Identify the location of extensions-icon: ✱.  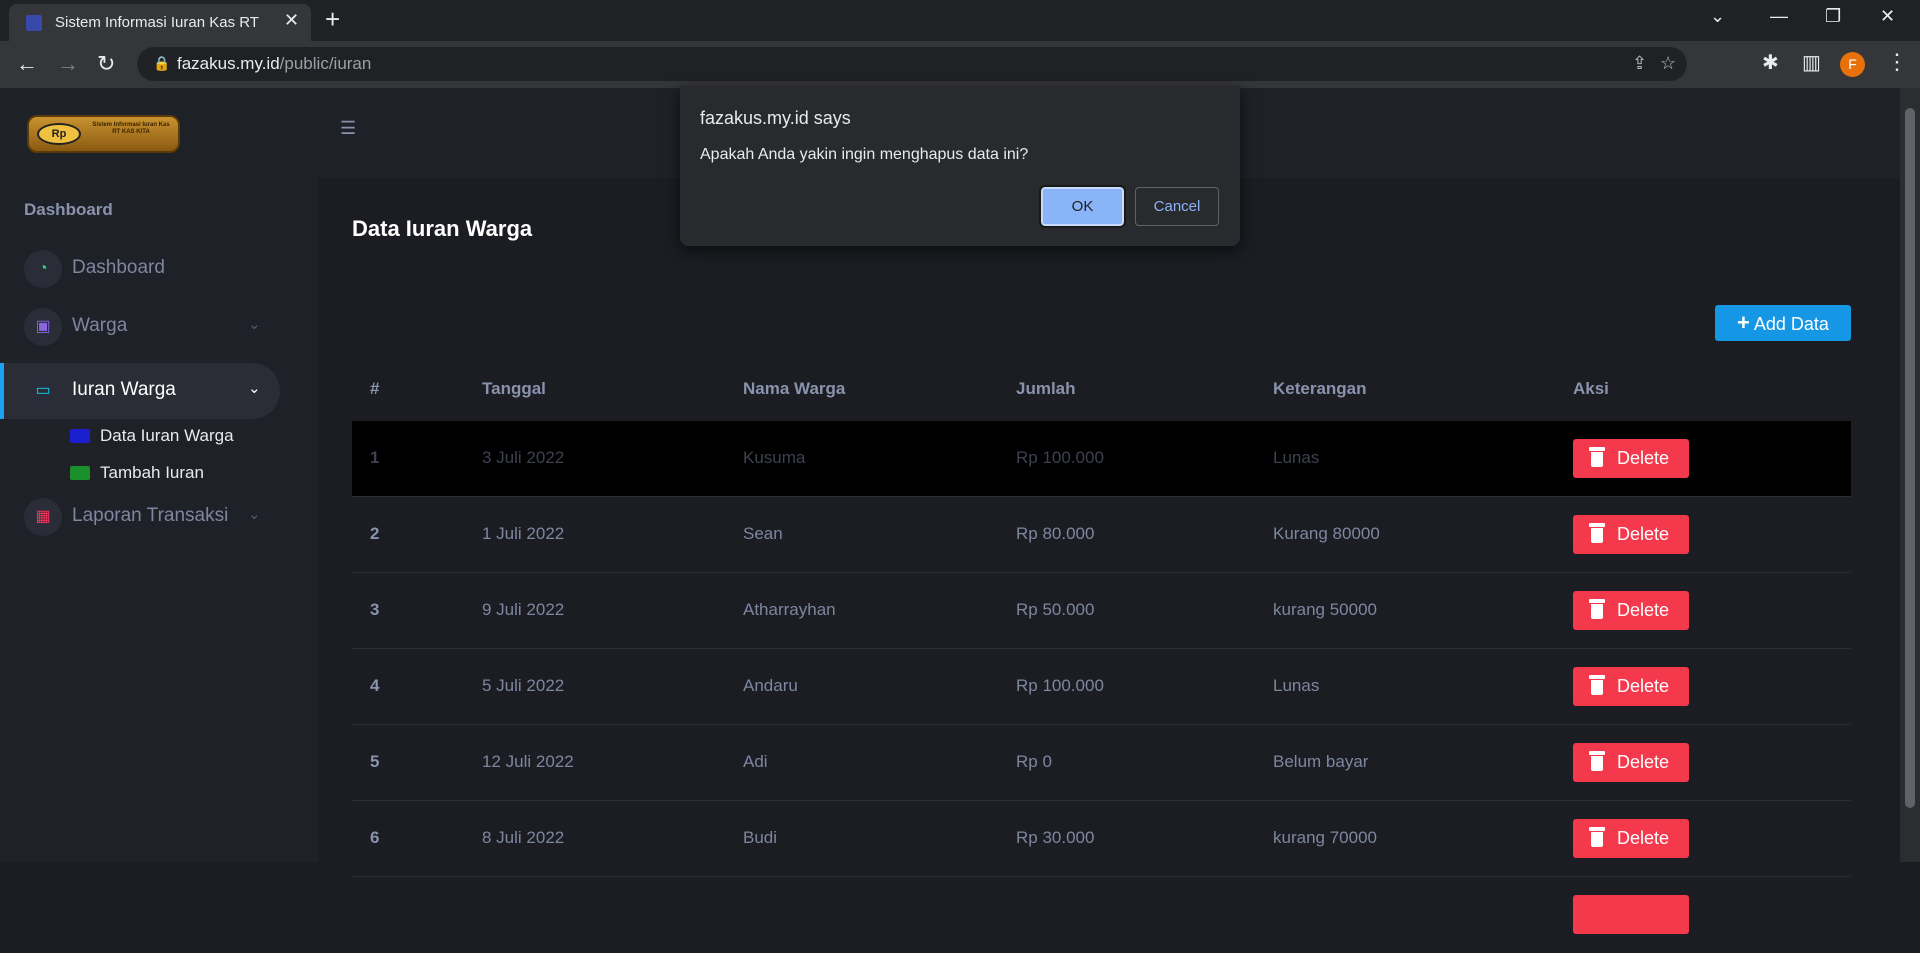
(1770, 62).